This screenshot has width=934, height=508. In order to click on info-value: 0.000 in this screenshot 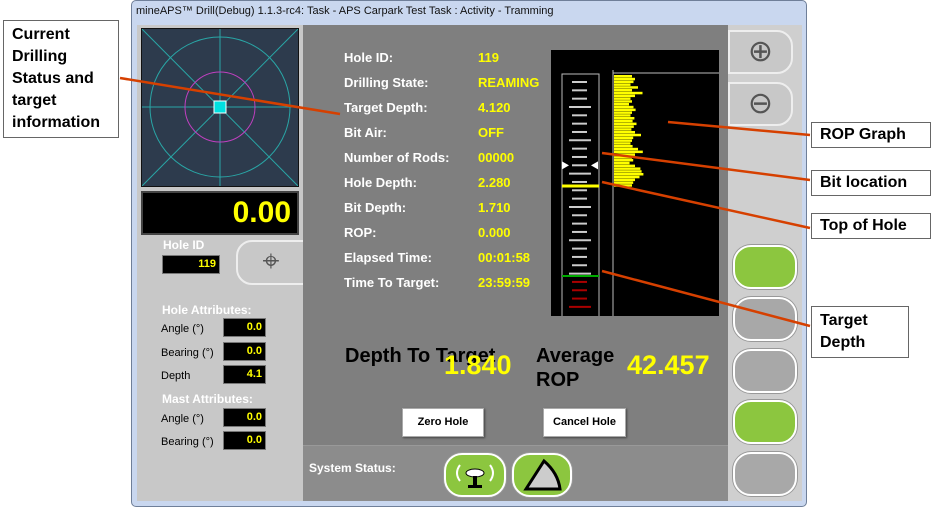, I will do `click(494, 232)`.